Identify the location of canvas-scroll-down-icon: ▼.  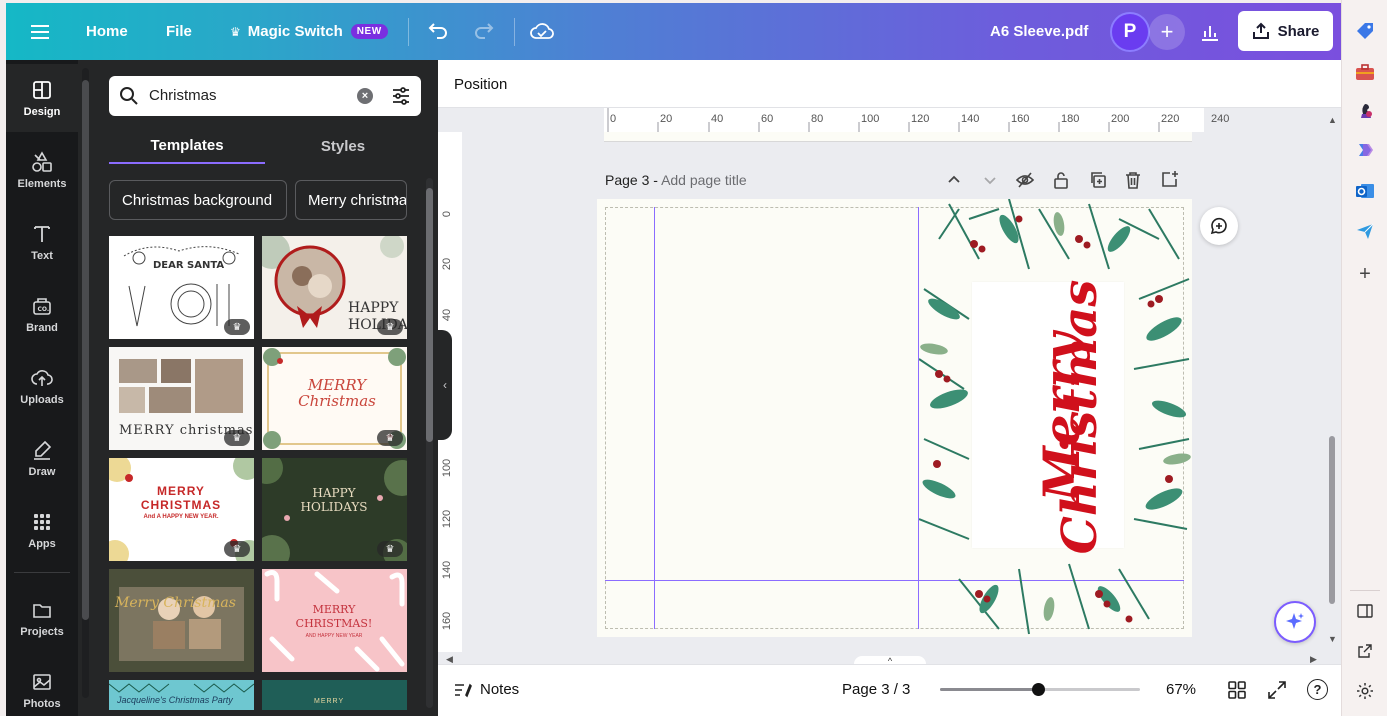
(1332, 639).